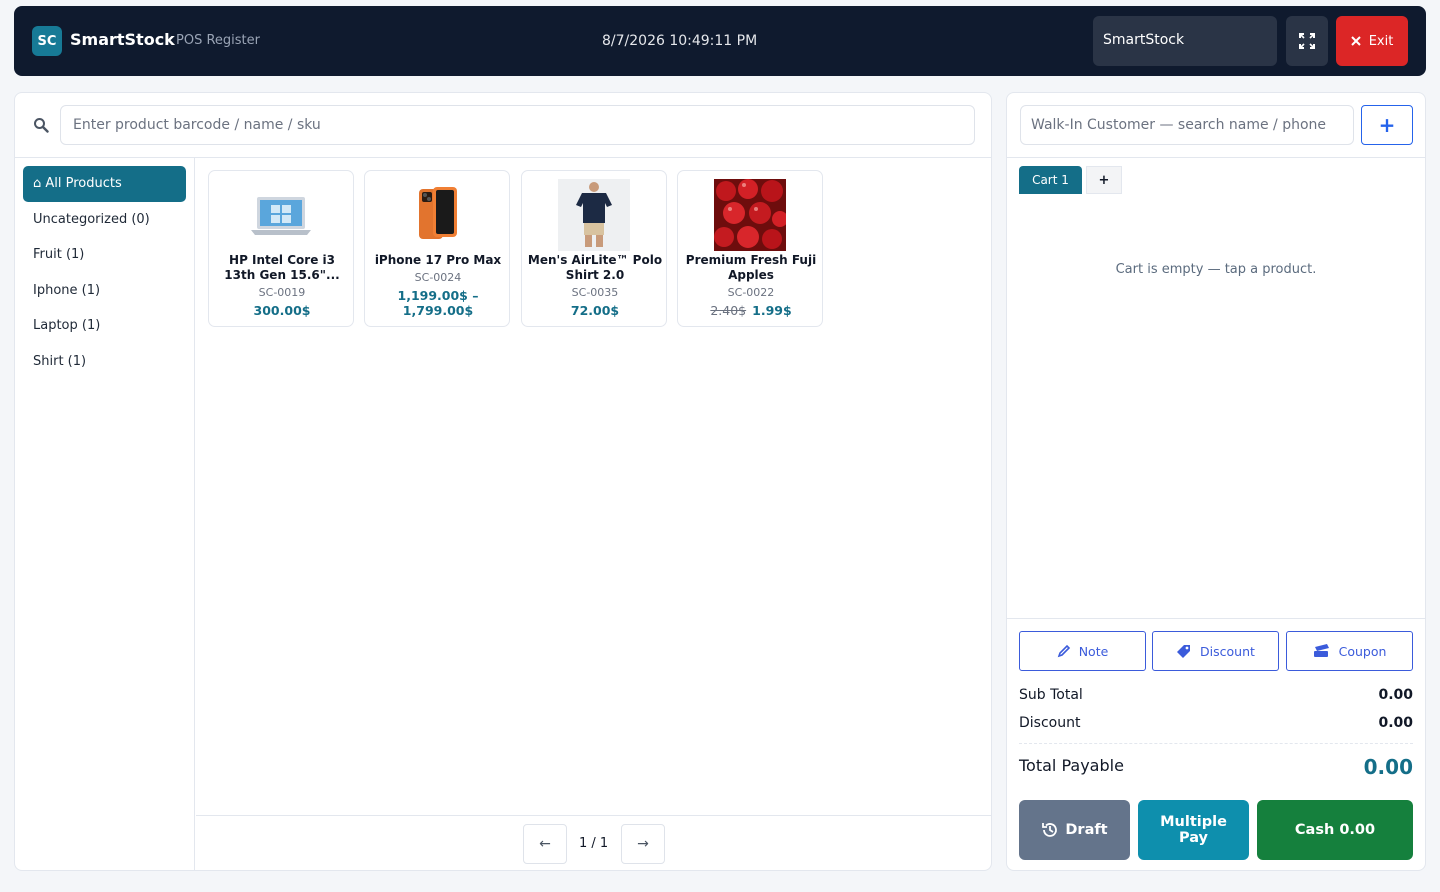 Image resolution: width=1440 pixels, height=892 pixels. I want to click on product-name: Premium Fresh Fuji Apples, so click(751, 267).